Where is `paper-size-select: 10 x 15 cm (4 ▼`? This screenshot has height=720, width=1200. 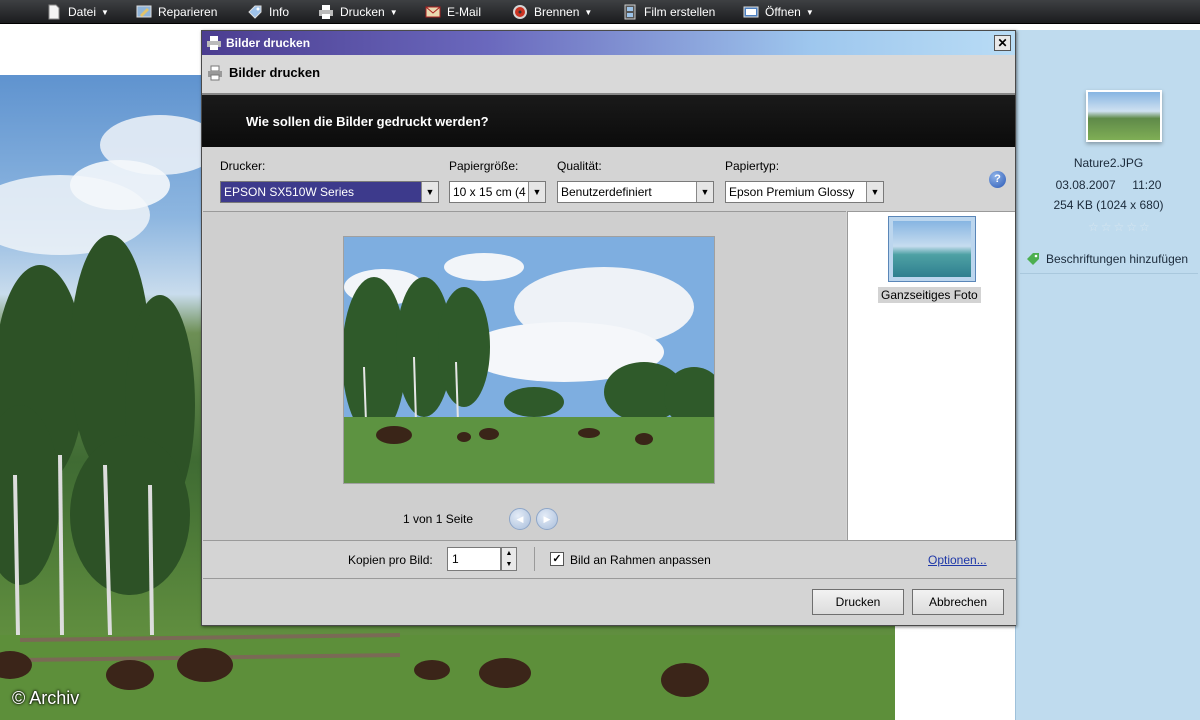
paper-size-select: 10 x 15 cm (4 ▼ is located at coordinates (497, 192).